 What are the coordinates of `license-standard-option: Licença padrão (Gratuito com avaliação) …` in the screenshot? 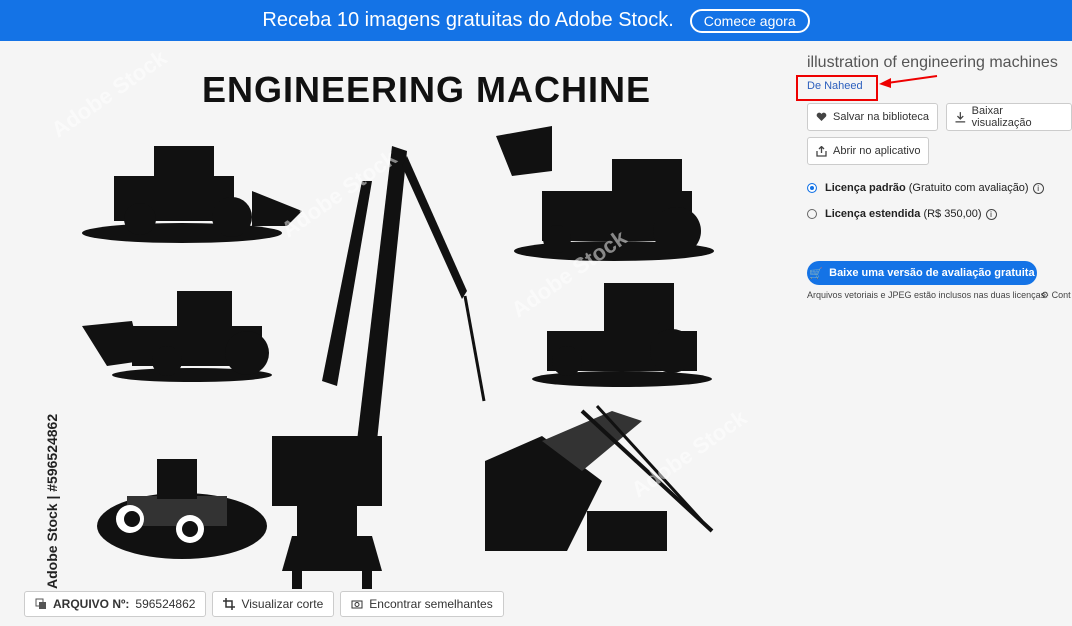 It's located at (925, 188).